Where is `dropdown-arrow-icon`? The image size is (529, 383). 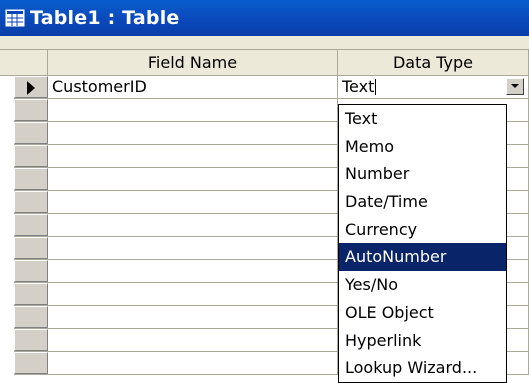 dropdown-arrow-icon is located at coordinates (515, 86).